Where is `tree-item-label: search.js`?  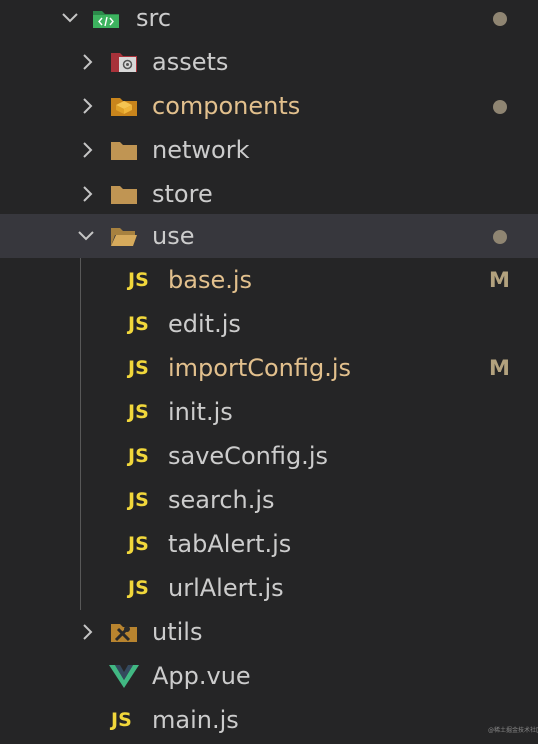 tree-item-label: search.js is located at coordinates (221, 500).